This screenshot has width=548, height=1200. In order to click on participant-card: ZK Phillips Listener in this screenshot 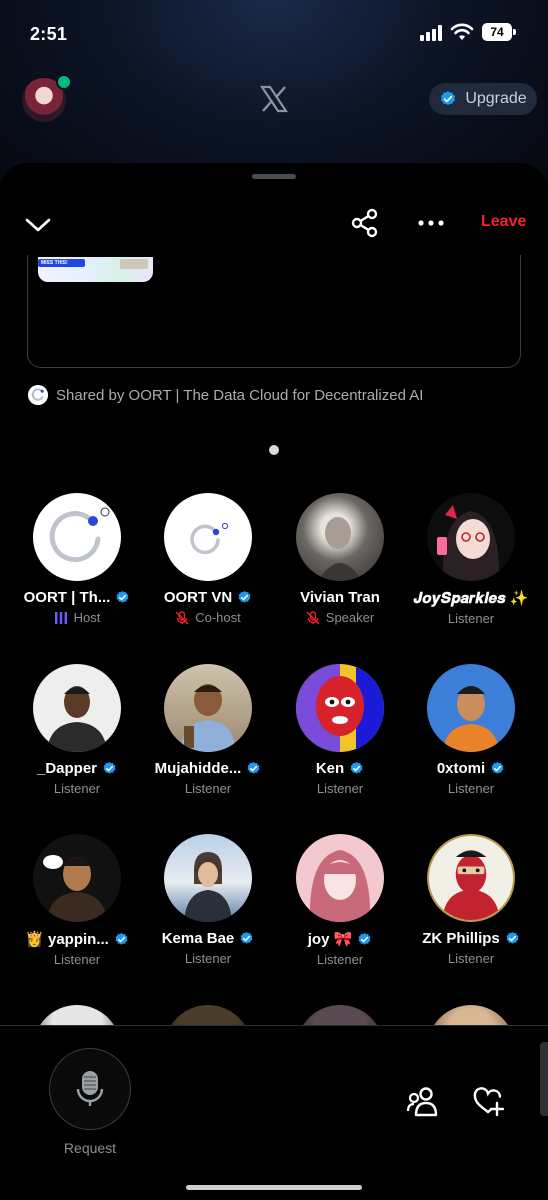, I will do `click(471, 900)`.